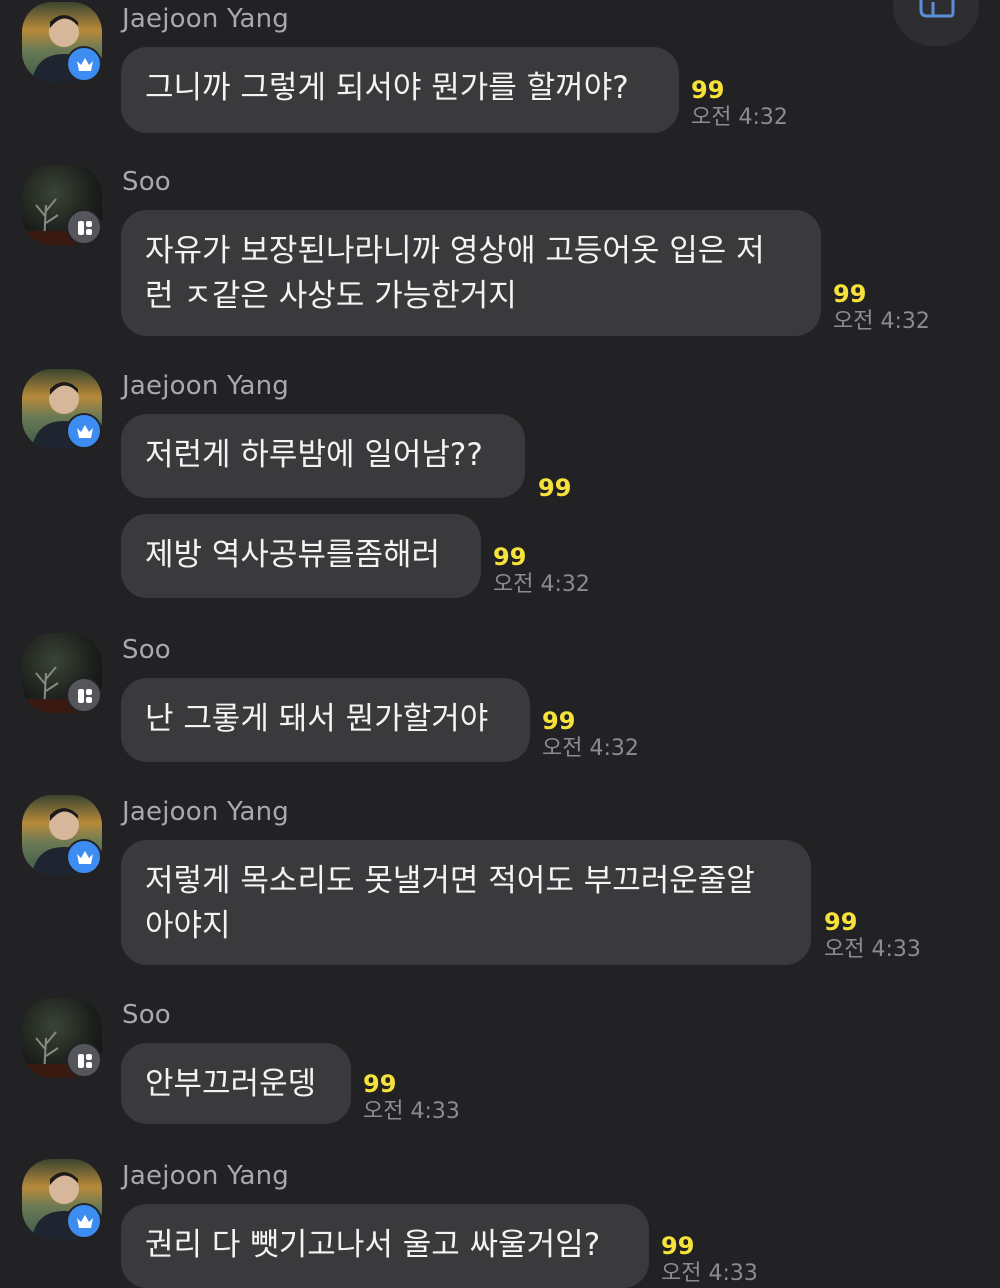 Image resolution: width=1000 pixels, height=1288 pixels. Describe the element at coordinates (466, 902) in the screenshot. I see `message-bubble: 저렇게 목소리도 못낼거면 적어도 부끄러운줄알 아야지` at that location.